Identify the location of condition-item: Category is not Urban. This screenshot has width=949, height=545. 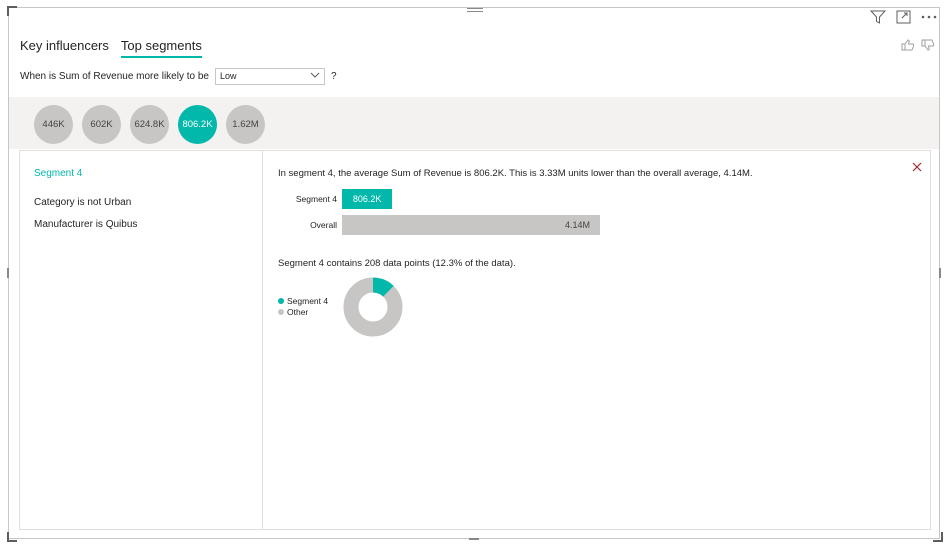
(83, 202).